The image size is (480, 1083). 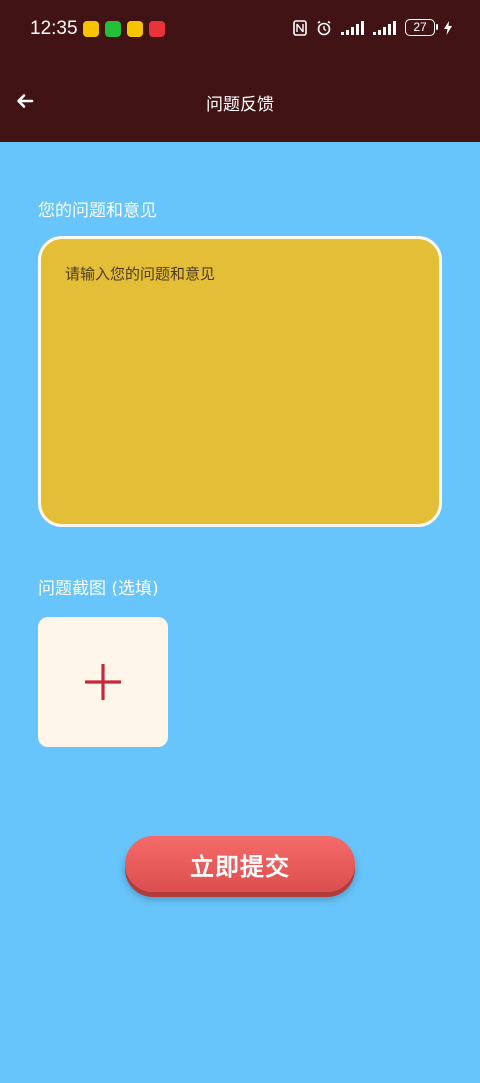 I want to click on wechat-icon, so click(x=113, y=29).